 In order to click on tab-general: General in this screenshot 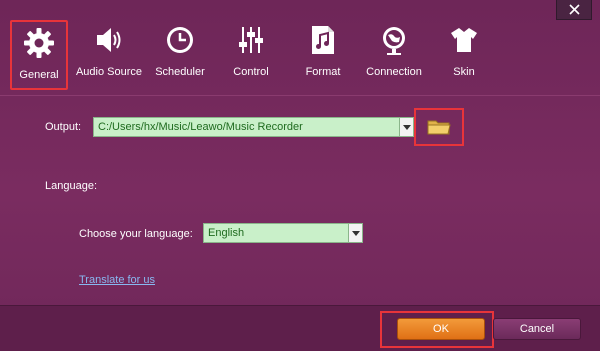, I will do `click(39, 55)`.